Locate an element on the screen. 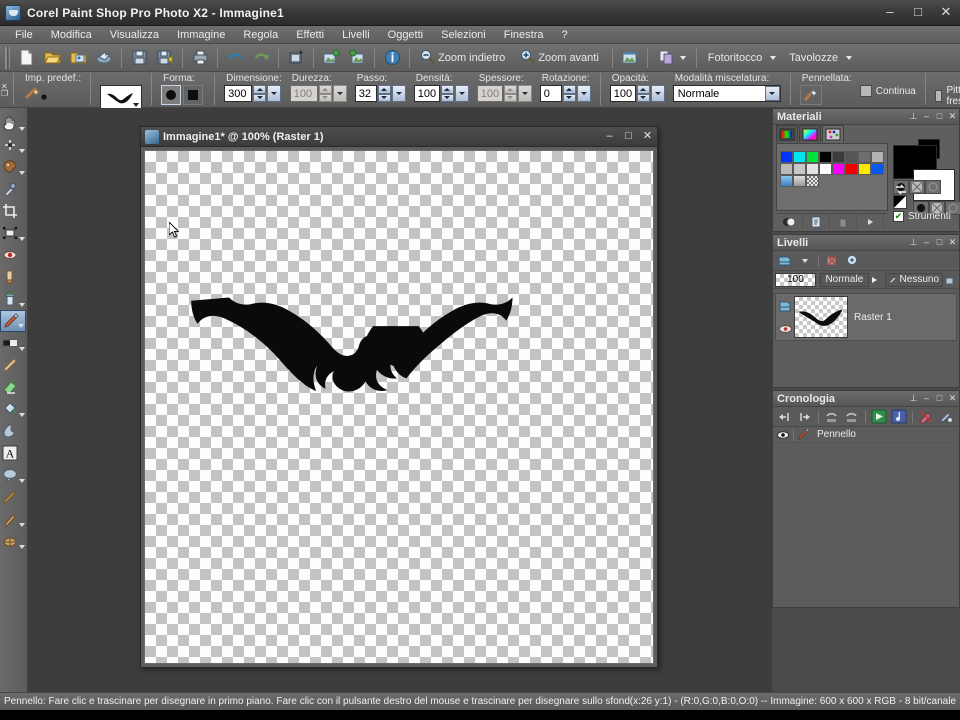 This screenshot has width=960, height=720. fg-transparent-style-icon is located at coordinates (933, 187).